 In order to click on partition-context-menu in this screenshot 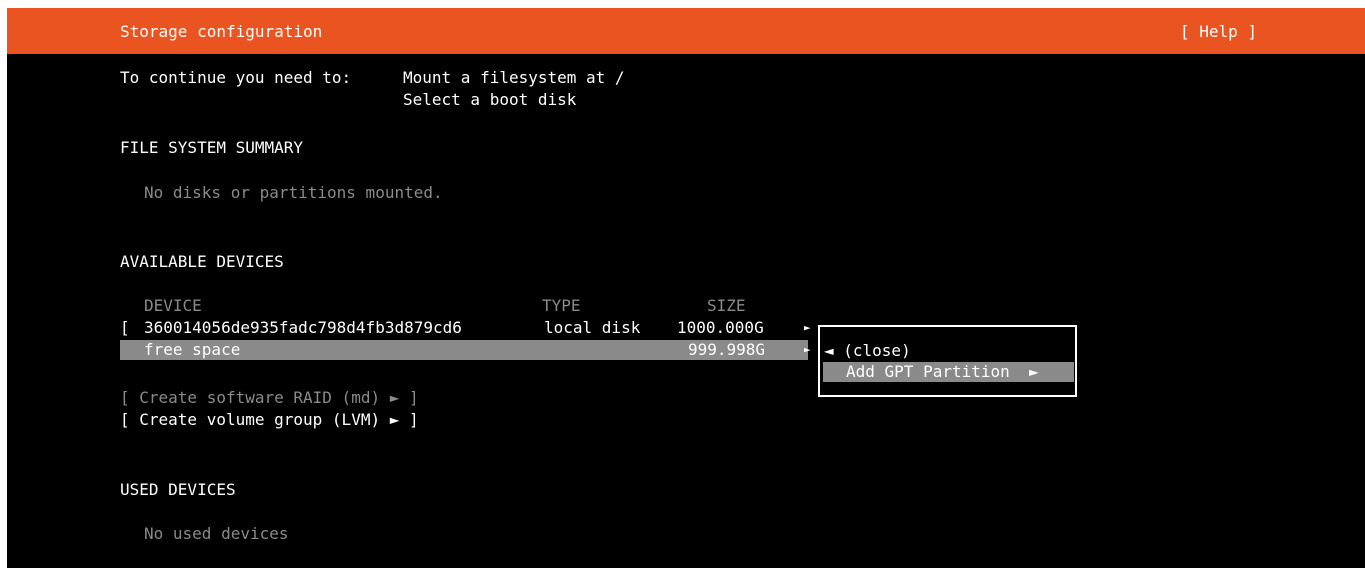, I will do `click(947, 361)`.